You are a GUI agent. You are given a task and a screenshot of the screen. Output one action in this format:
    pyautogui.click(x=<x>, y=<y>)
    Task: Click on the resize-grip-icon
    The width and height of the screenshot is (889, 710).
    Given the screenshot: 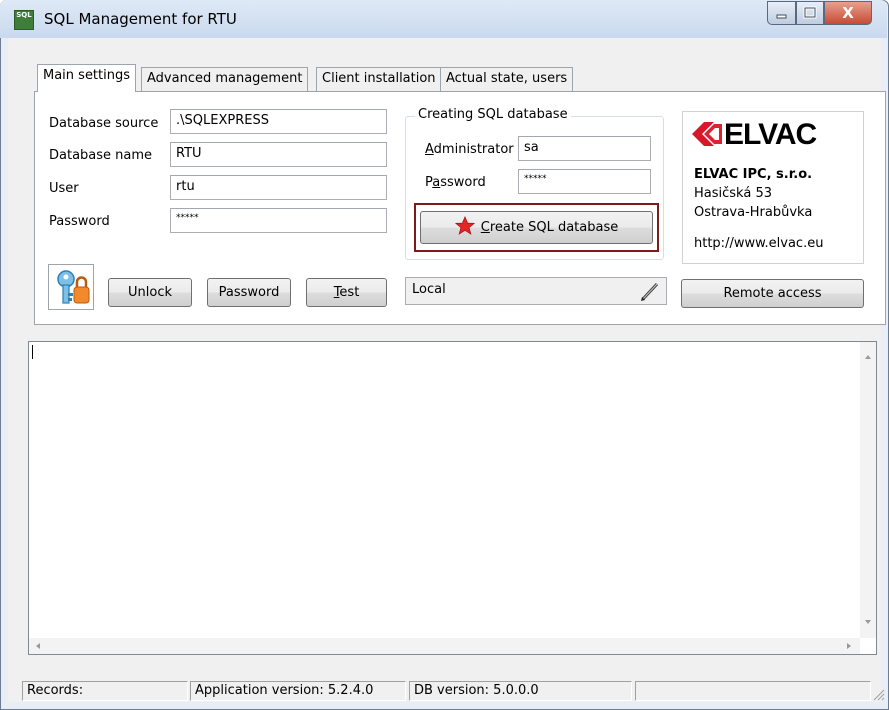 What is the action you would take?
    pyautogui.click(x=878, y=696)
    